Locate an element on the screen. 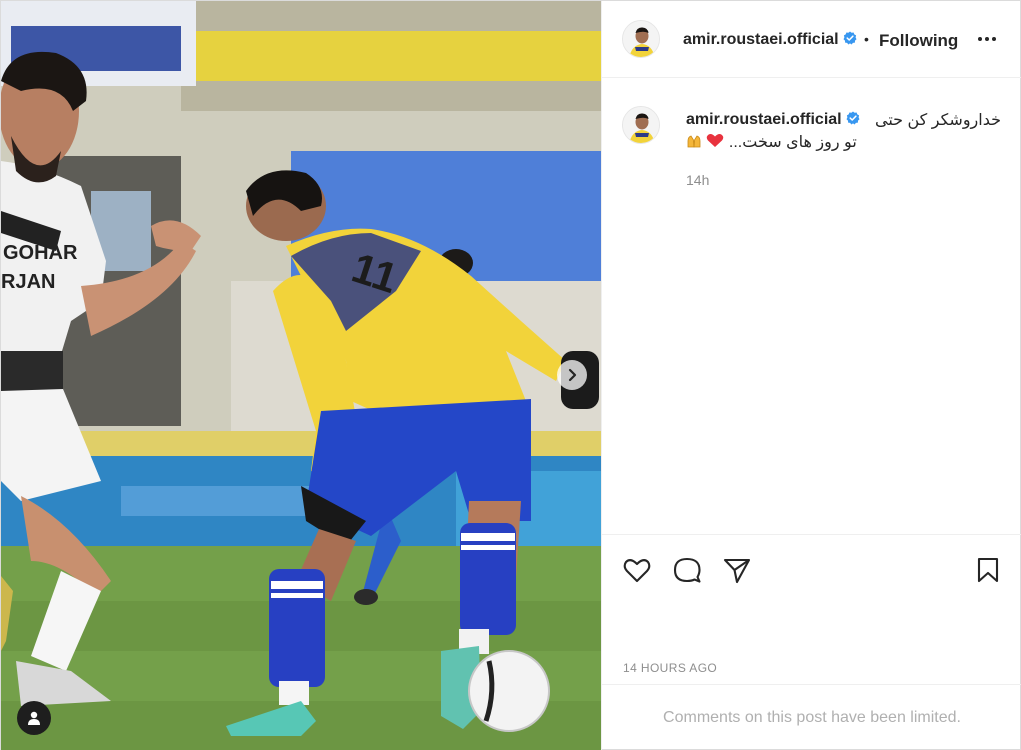  share-paper-plane-icon is located at coordinates (737, 570).